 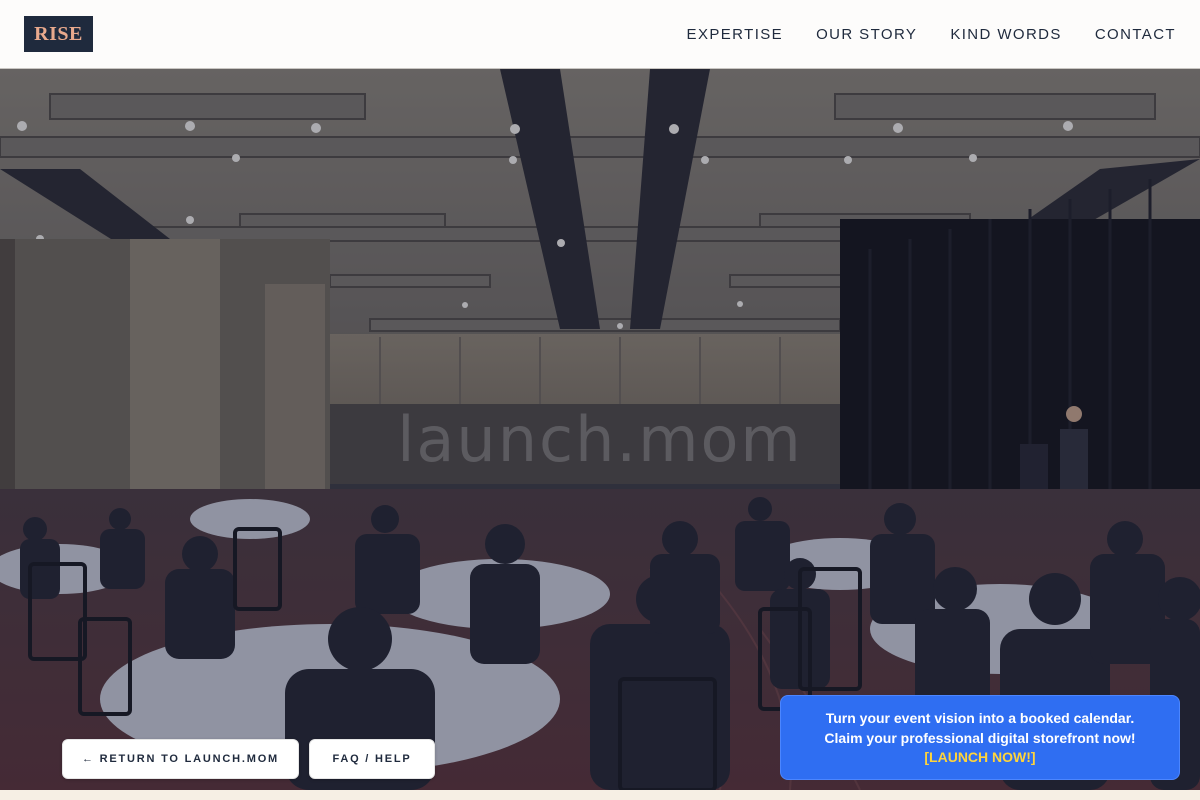 What do you see at coordinates (1006, 34) in the screenshot?
I see `nav-kind-words: KIND WORDS` at bounding box center [1006, 34].